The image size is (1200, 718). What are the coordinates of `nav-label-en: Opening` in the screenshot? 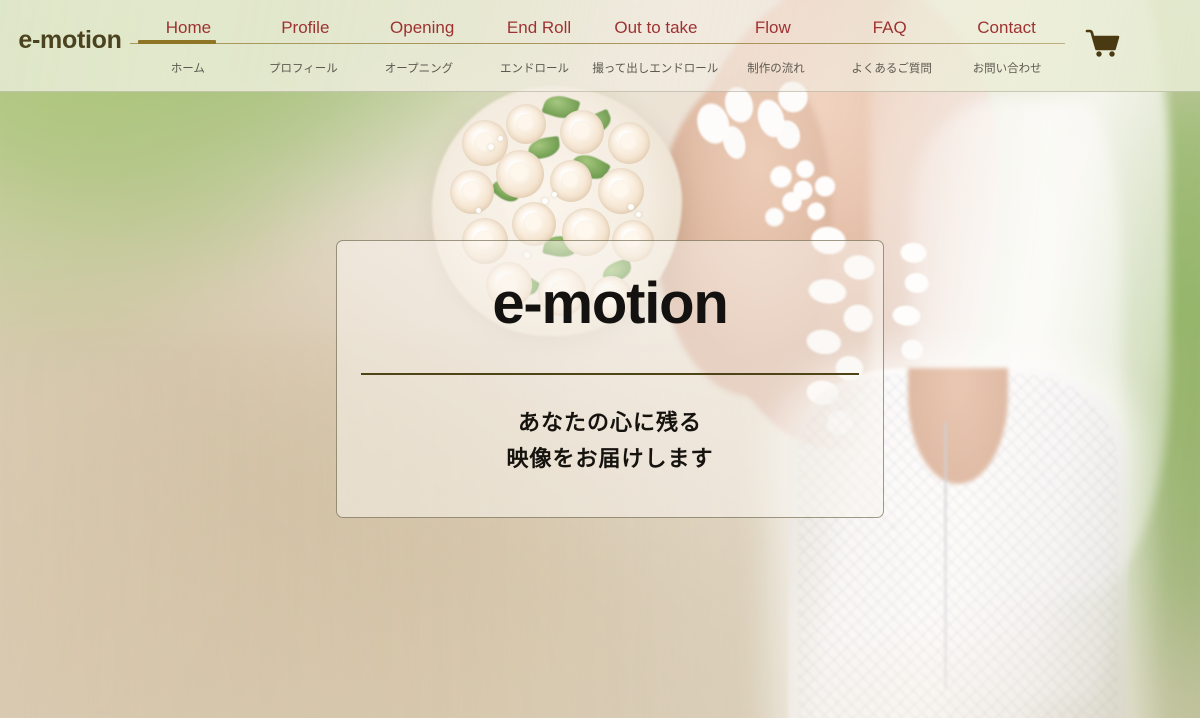 It's located at (422, 27).